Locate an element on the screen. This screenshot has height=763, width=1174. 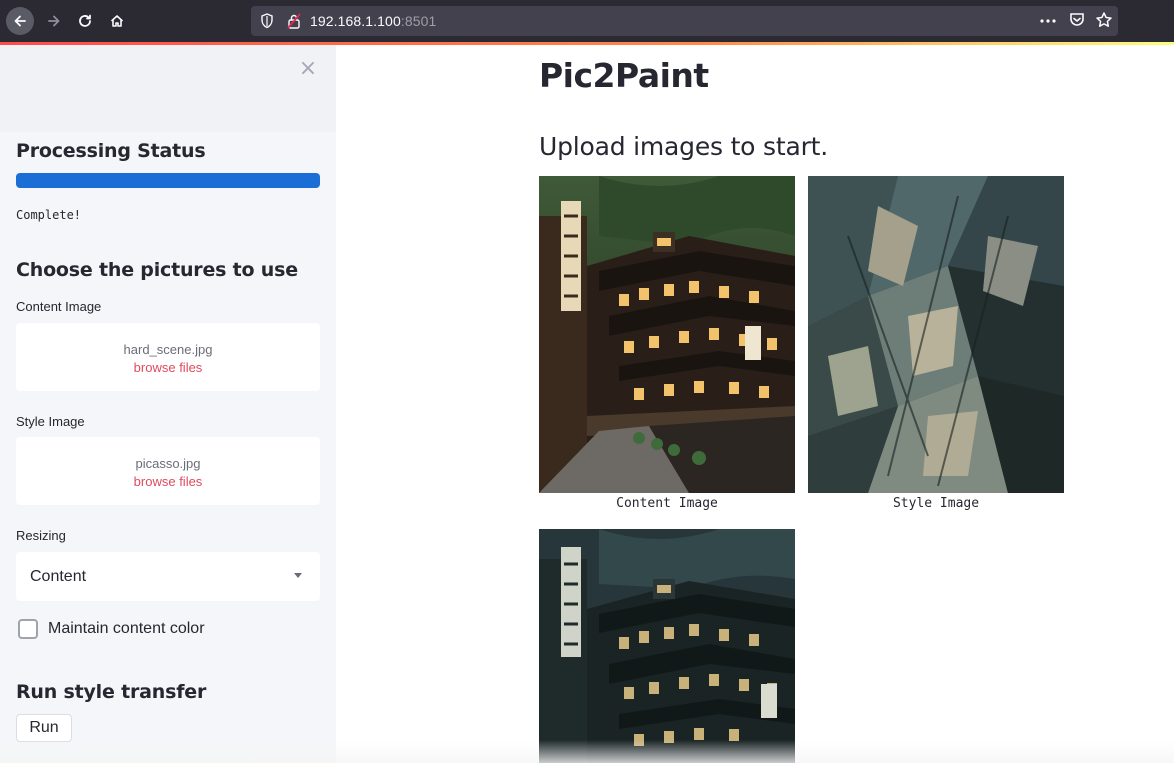
style-browse-files-link: browse files is located at coordinates (168, 481).